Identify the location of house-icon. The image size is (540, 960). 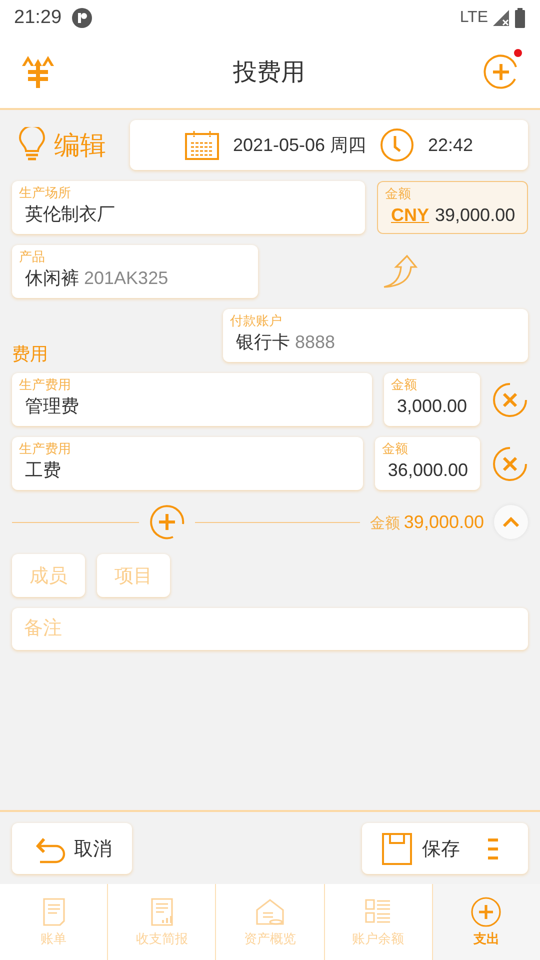
(270, 912).